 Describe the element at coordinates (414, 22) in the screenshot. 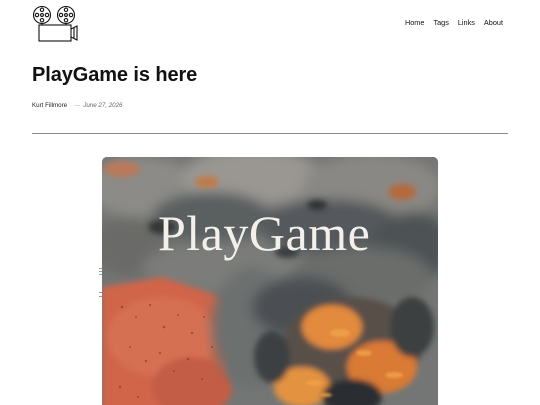

I see `nav-home-link: Home` at that location.